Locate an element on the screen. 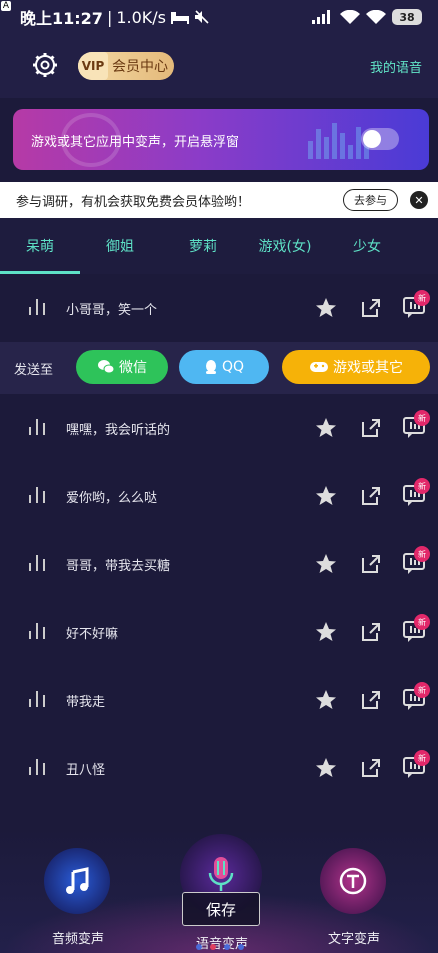 Image resolution: width=438 pixels, height=953 pixels. list-item: 爱你哟，么么哒 新 is located at coordinates (219, 496).